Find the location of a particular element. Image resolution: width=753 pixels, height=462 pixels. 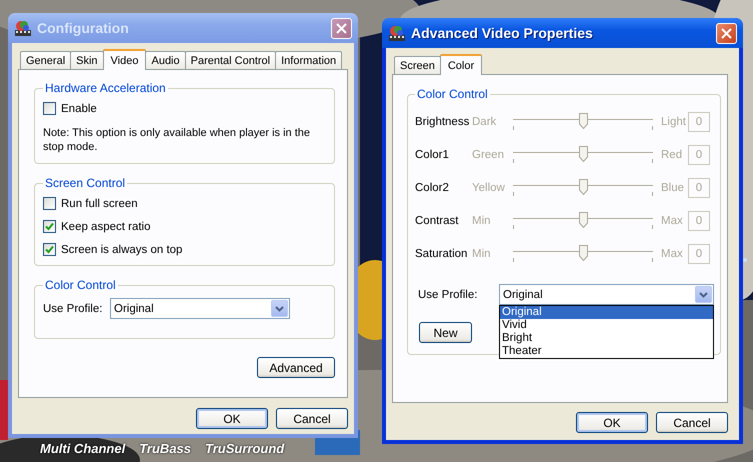

range-min-label: Yellow is located at coordinates (489, 188).